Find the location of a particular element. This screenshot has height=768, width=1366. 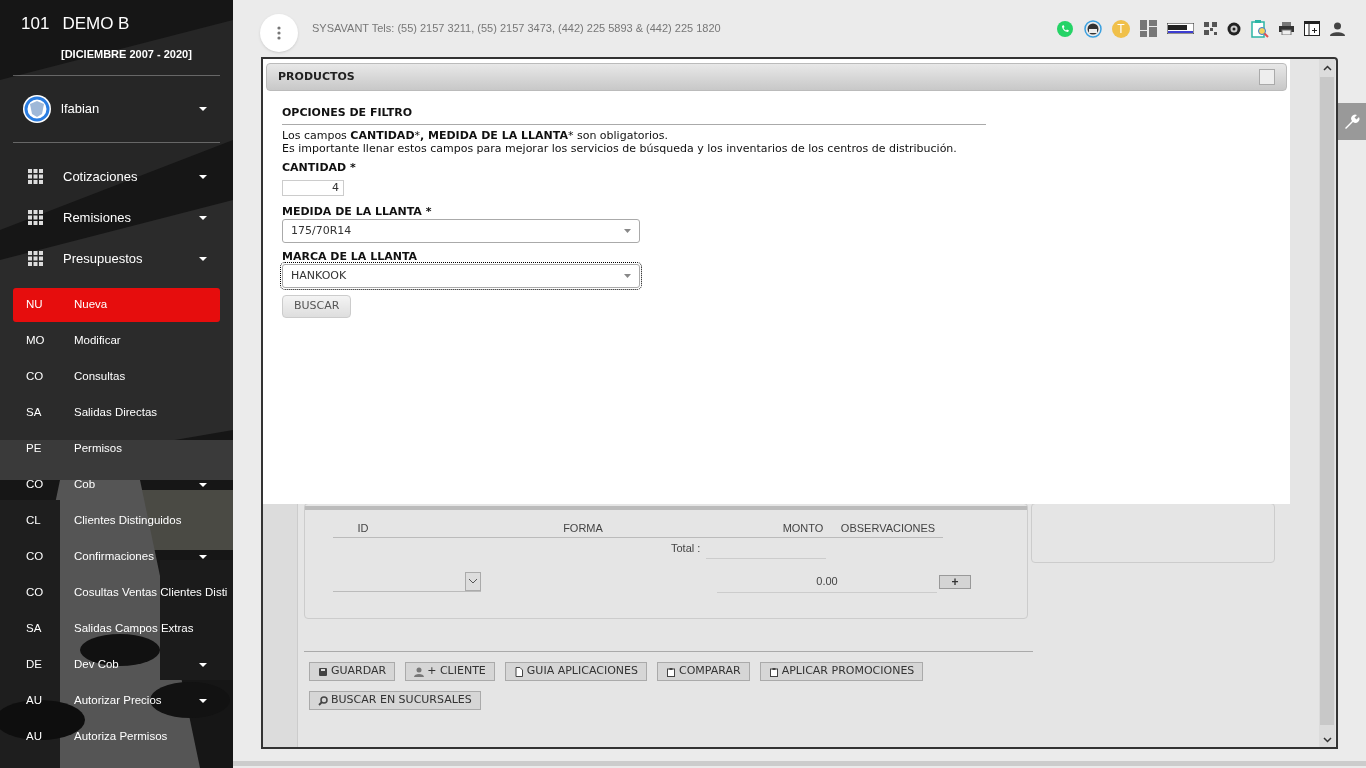

company-number: 101 is located at coordinates (35, 24).